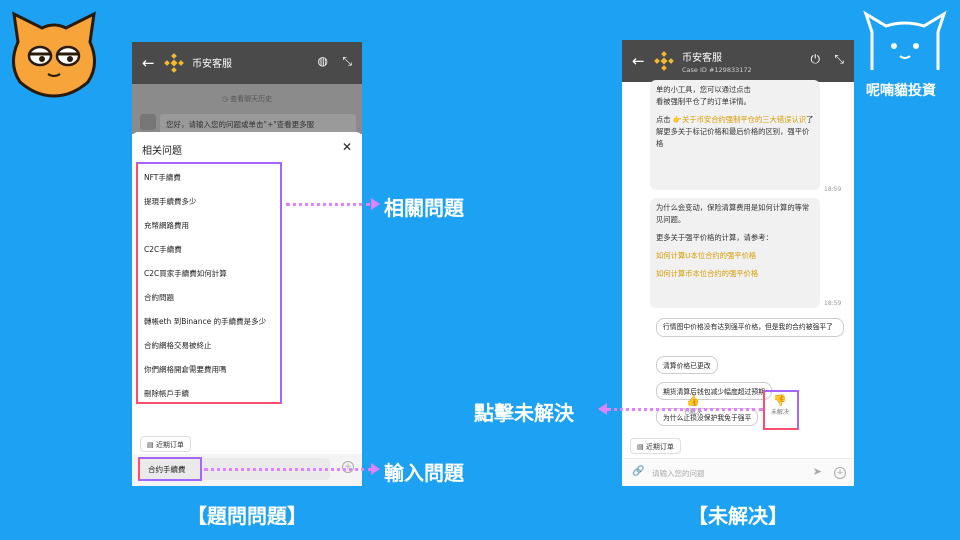 The height and width of the screenshot is (540, 960). Describe the element at coordinates (178, 345) in the screenshot. I see `question-item: 合約網格交易被終止` at that location.